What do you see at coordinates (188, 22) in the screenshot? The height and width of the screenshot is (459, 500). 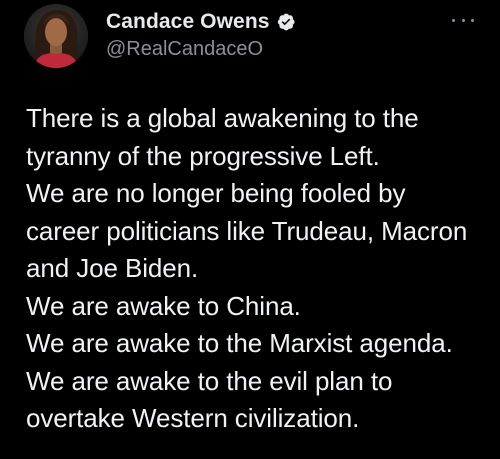 I see `author-display-name: Candace Owens` at bounding box center [188, 22].